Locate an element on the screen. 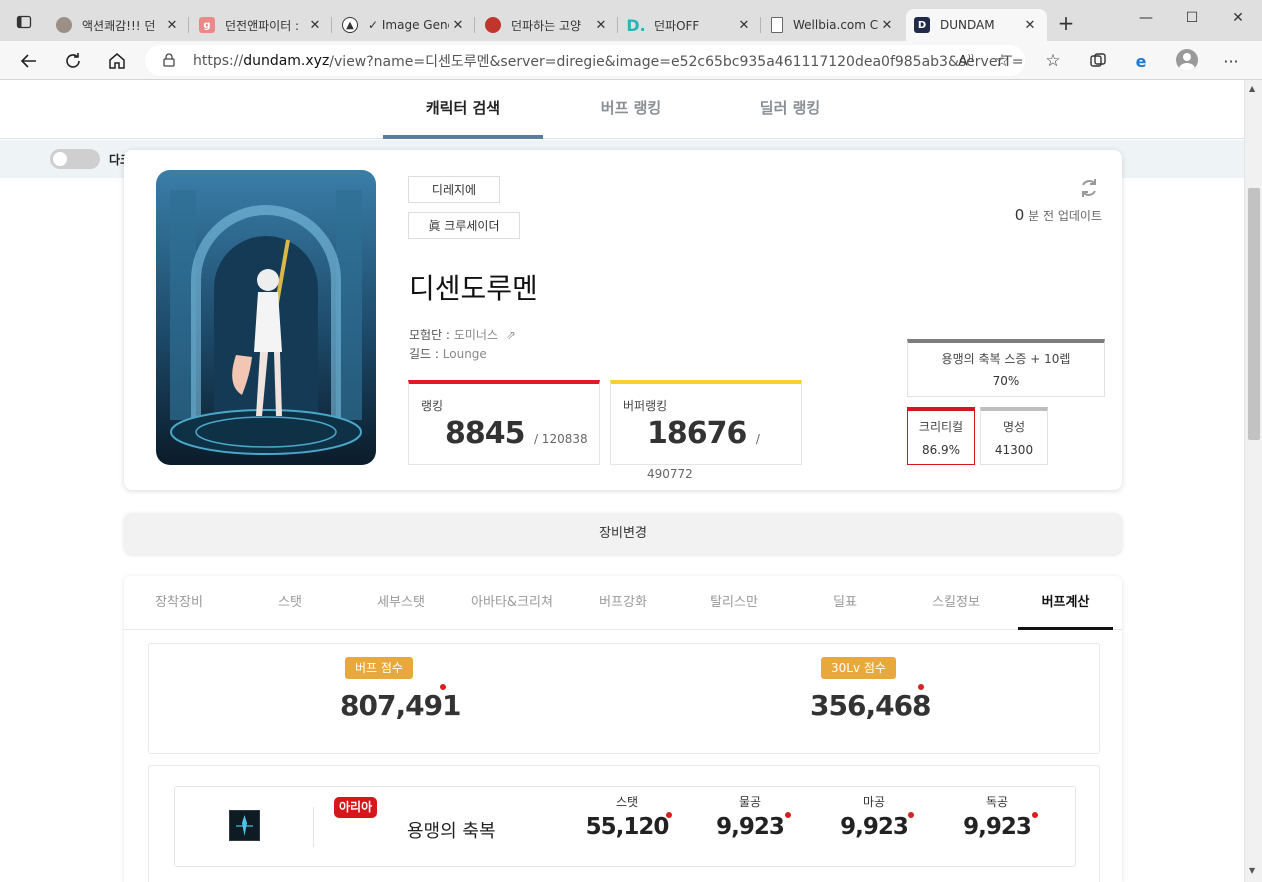 The height and width of the screenshot is (882, 1262). lv30-score-badge: 30Lv 점수 is located at coordinates (858, 668).